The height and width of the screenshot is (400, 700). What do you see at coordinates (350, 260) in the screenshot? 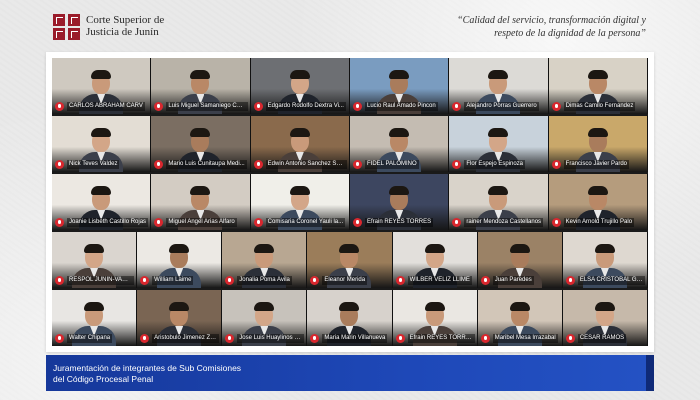
I see `participant-tile: Eleanor Merida` at bounding box center [350, 260].